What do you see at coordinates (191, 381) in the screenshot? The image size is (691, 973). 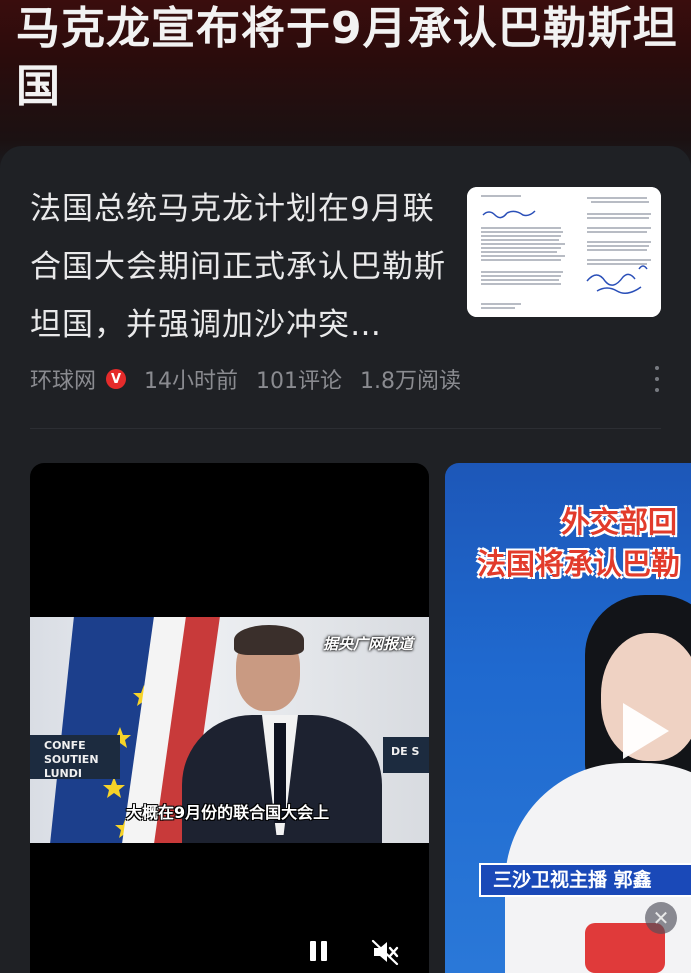 I see `publish-time: 14小时前` at bounding box center [191, 381].